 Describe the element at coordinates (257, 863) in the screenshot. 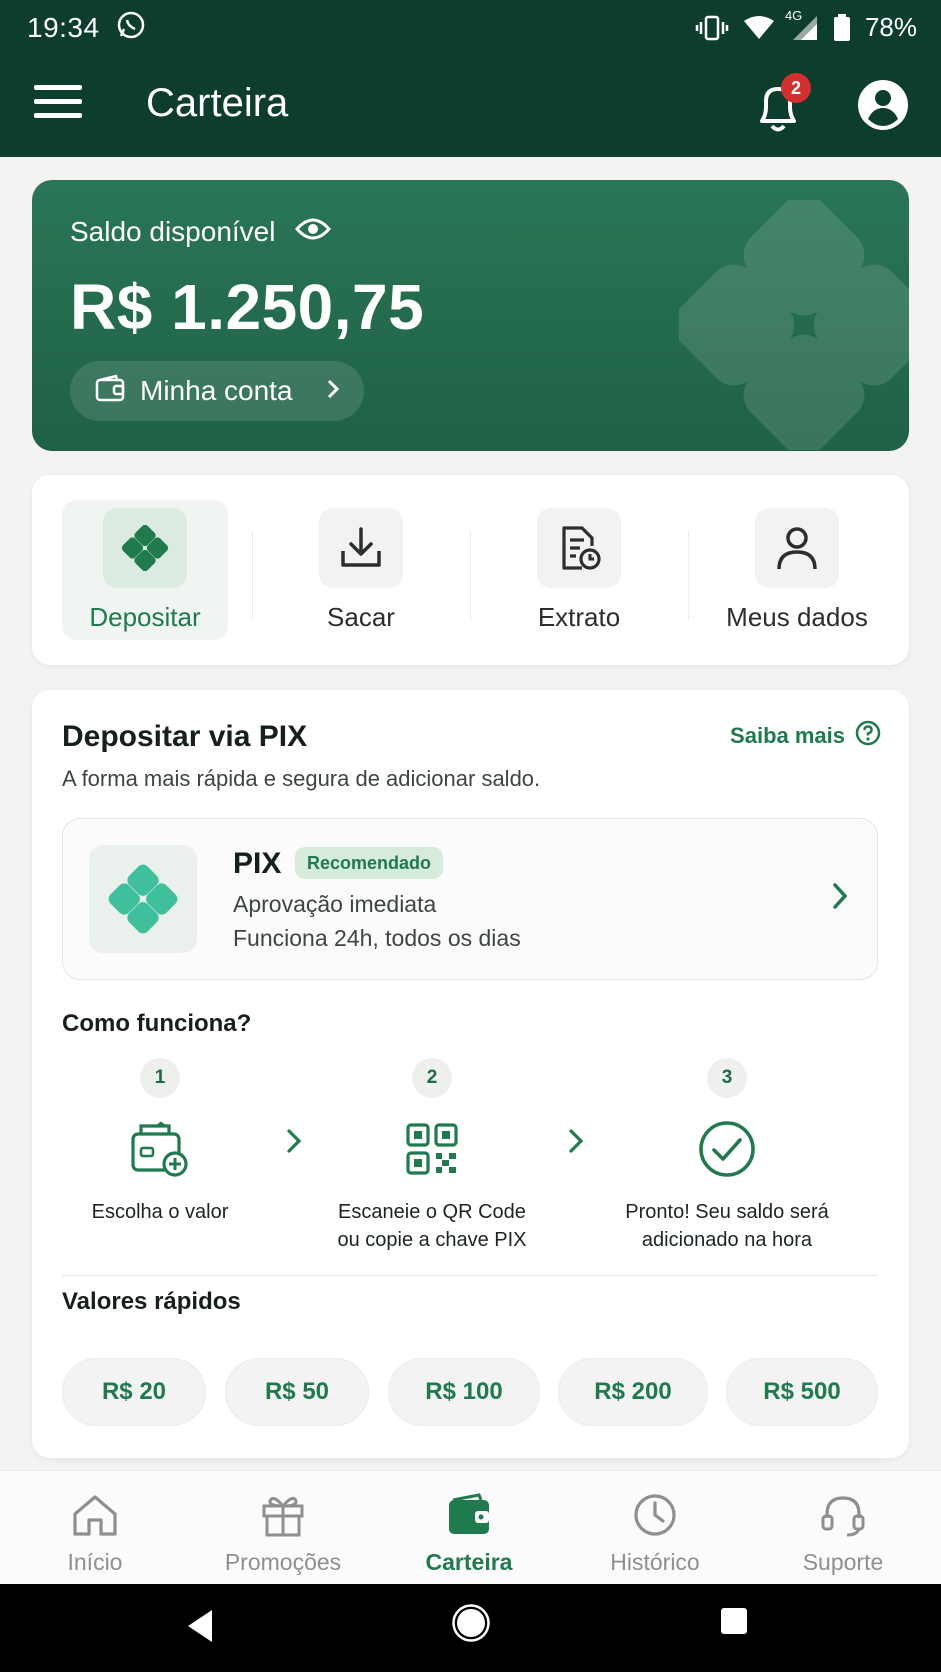

I see `pix-option-name: PIX` at that location.